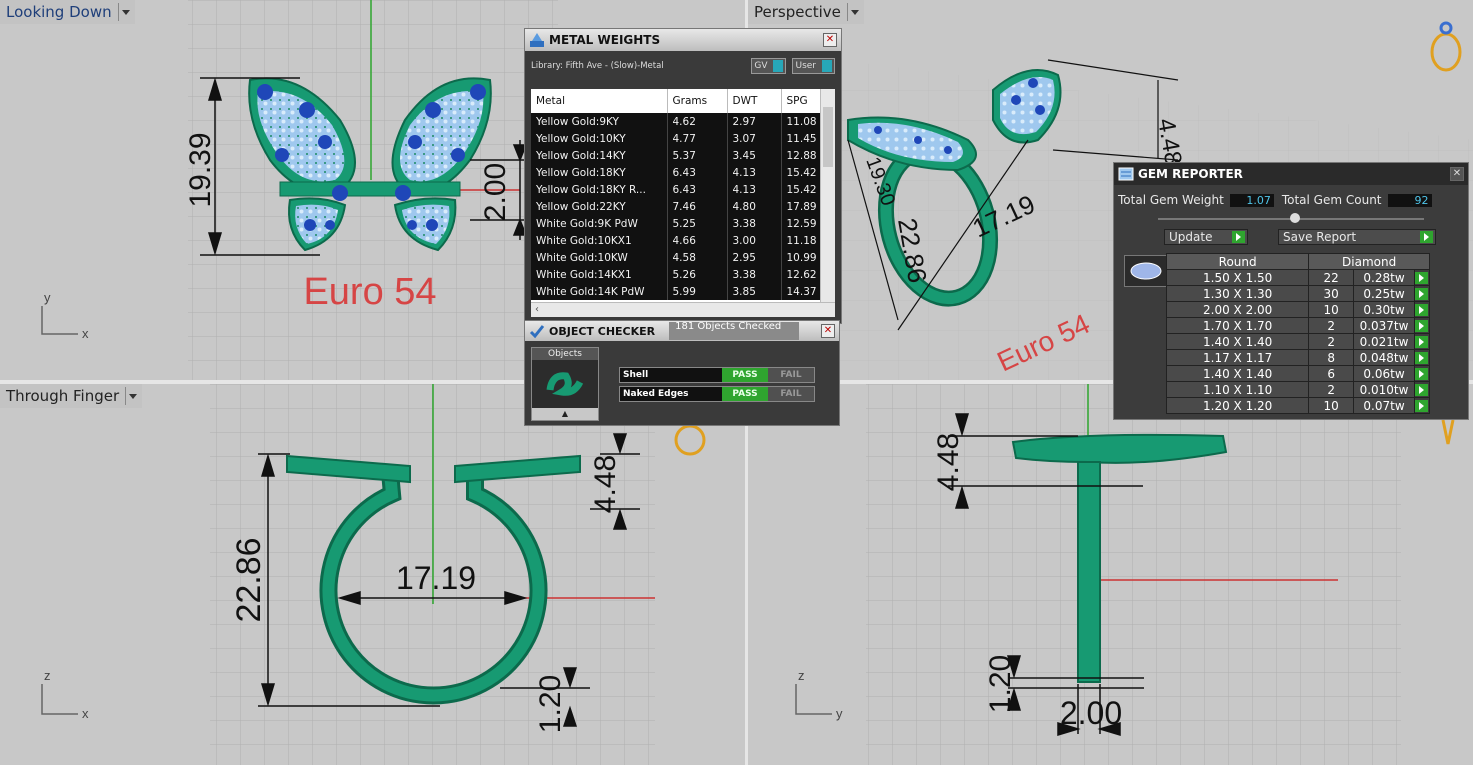  I want to click on table-row: White Gold:10KW 4.58 2.95 10.99, so click(676, 257).